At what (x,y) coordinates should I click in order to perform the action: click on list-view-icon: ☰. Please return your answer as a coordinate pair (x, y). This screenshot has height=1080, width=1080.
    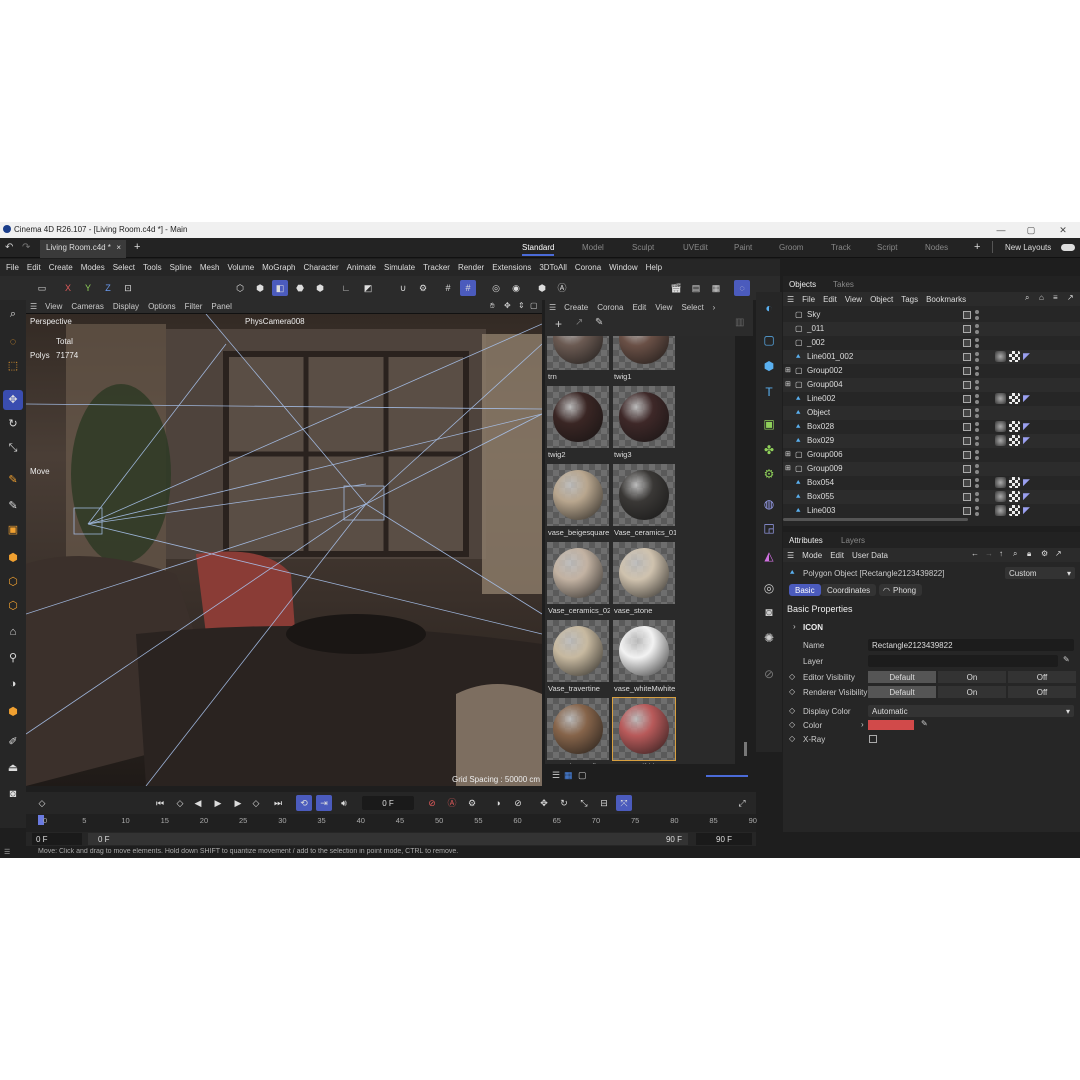
    Looking at the image, I should click on (556, 775).